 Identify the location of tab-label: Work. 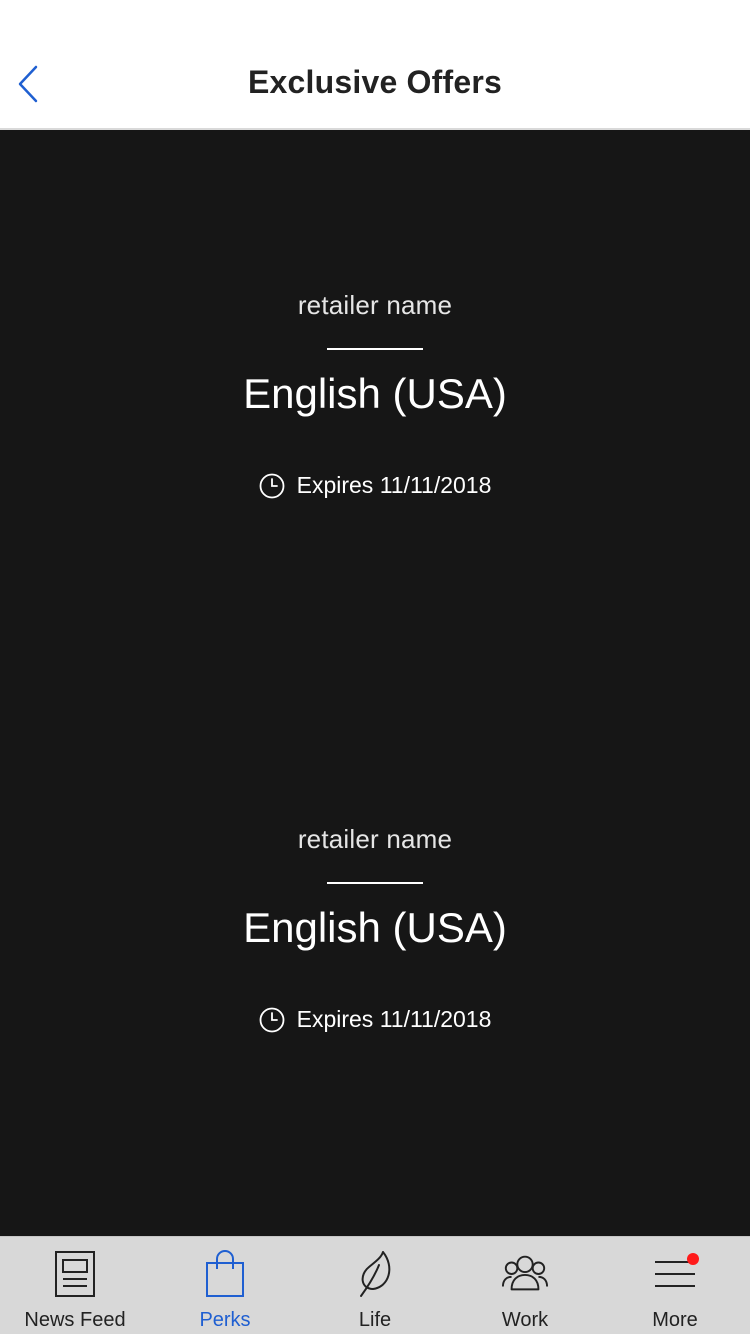
(525, 1320).